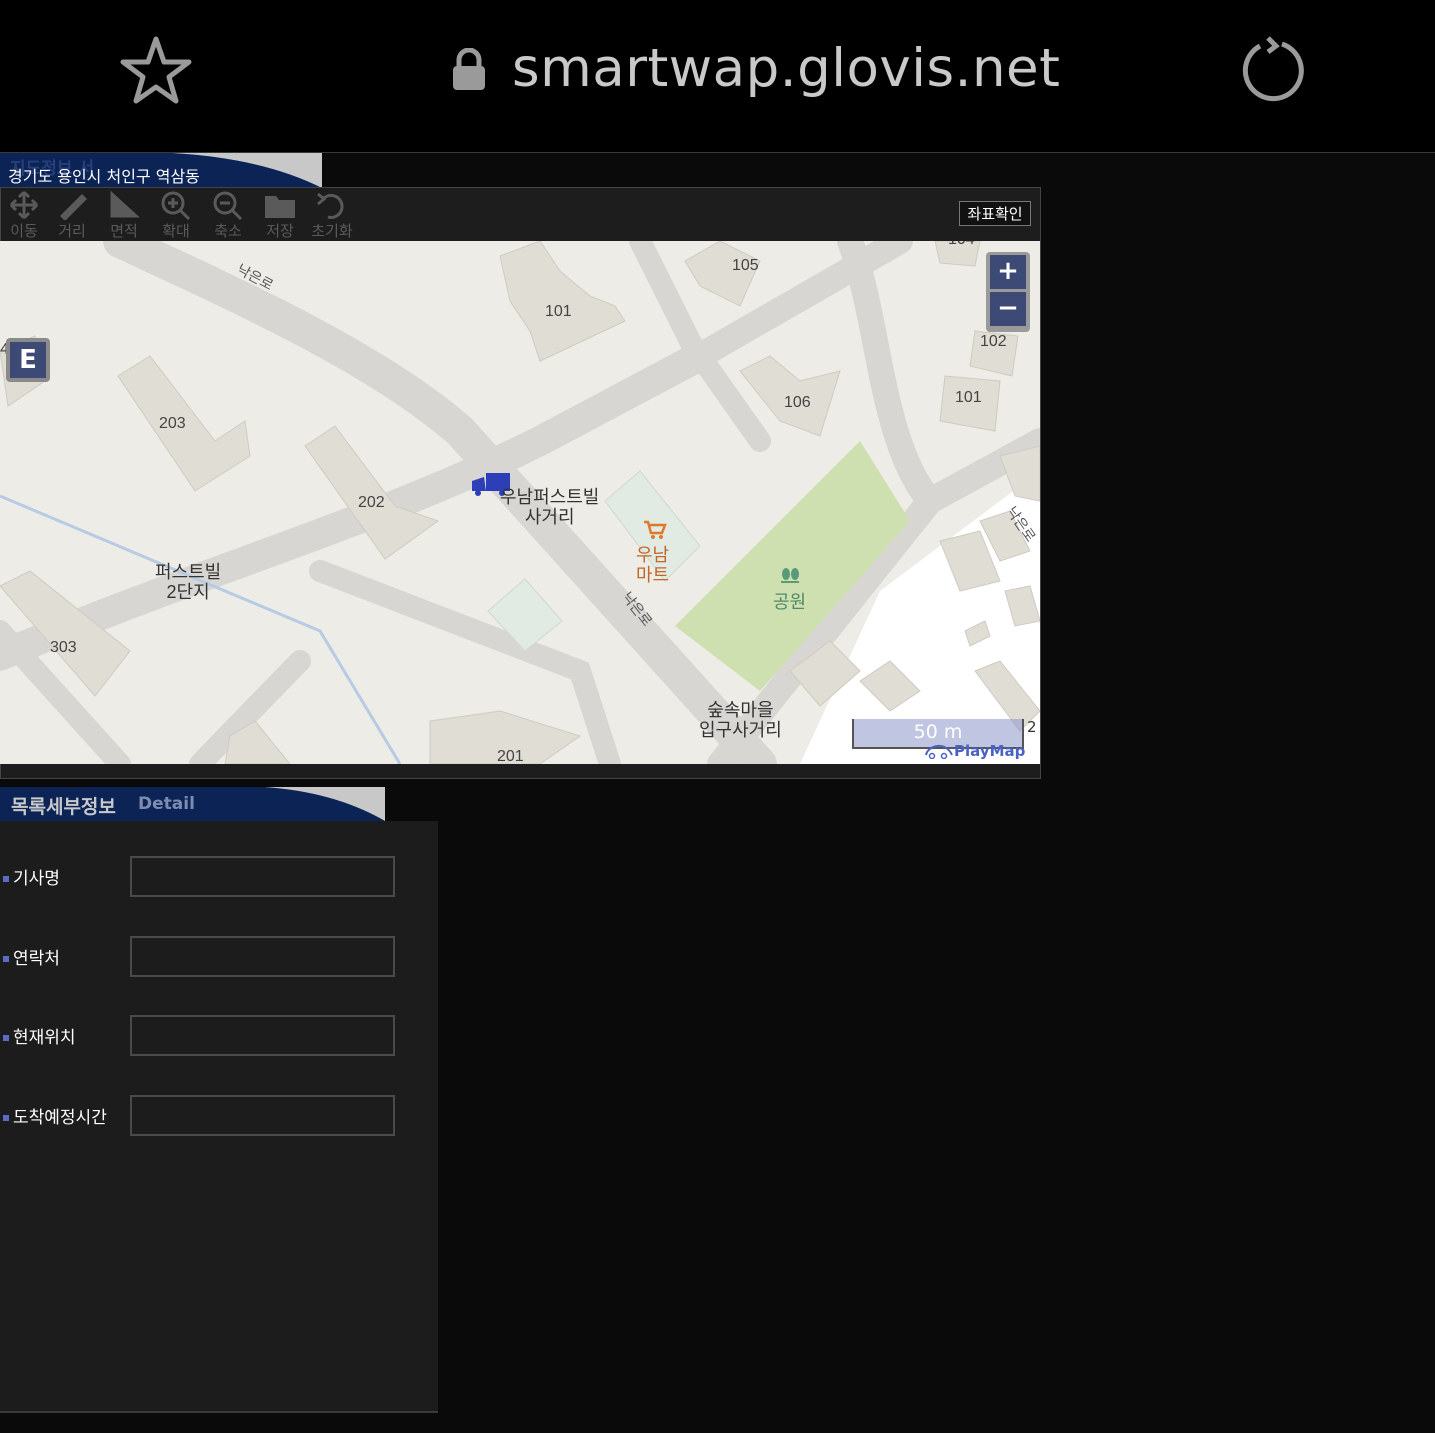 This screenshot has height=1433, width=1435. What do you see at coordinates (176, 205) in the screenshot?
I see `zoom-in-icon` at bounding box center [176, 205].